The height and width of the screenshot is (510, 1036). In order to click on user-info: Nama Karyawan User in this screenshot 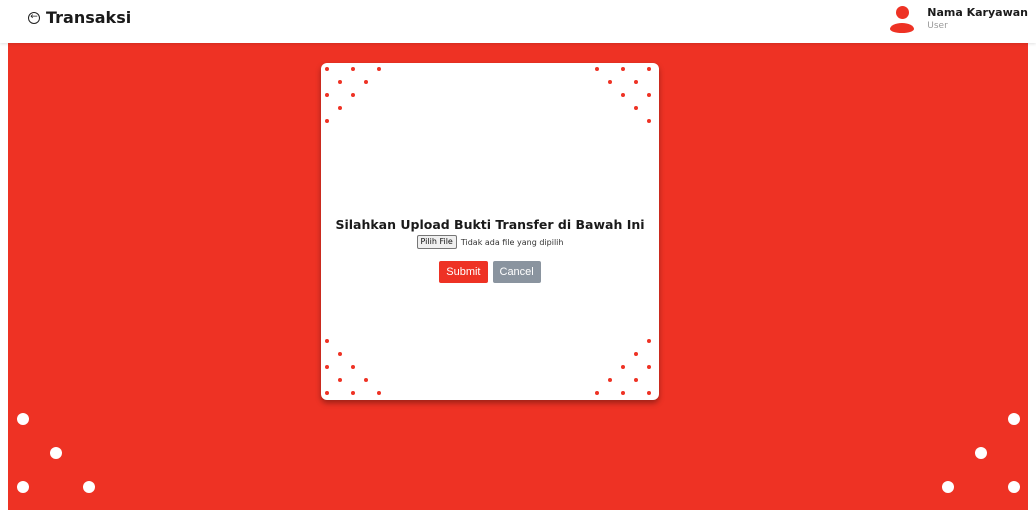, I will do `click(977, 17)`.